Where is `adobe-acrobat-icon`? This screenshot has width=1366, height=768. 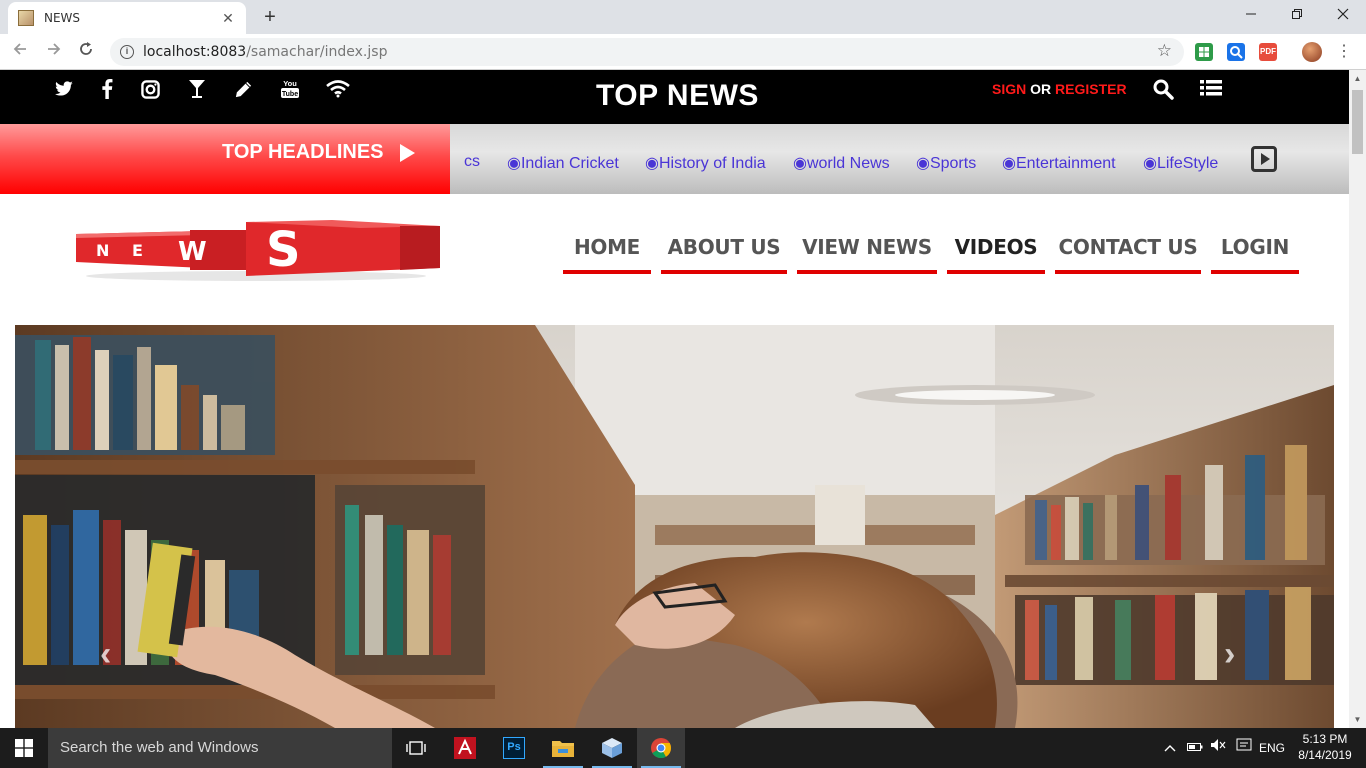 adobe-acrobat-icon is located at coordinates (465, 748).